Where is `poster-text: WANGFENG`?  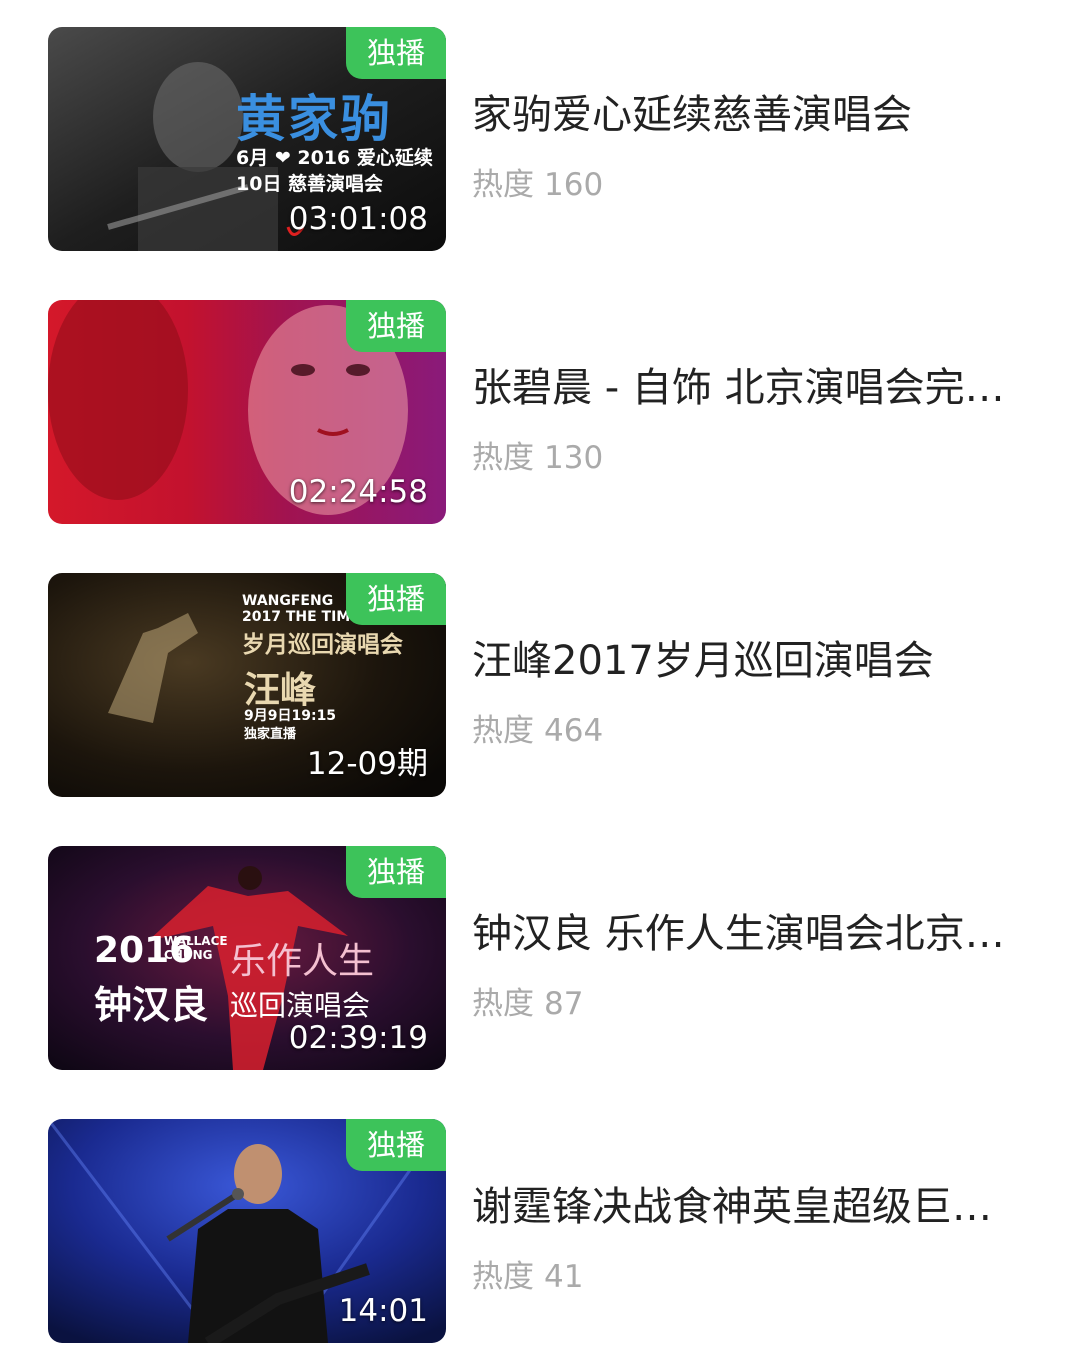
poster-text: WANGFENG is located at coordinates (288, 601).